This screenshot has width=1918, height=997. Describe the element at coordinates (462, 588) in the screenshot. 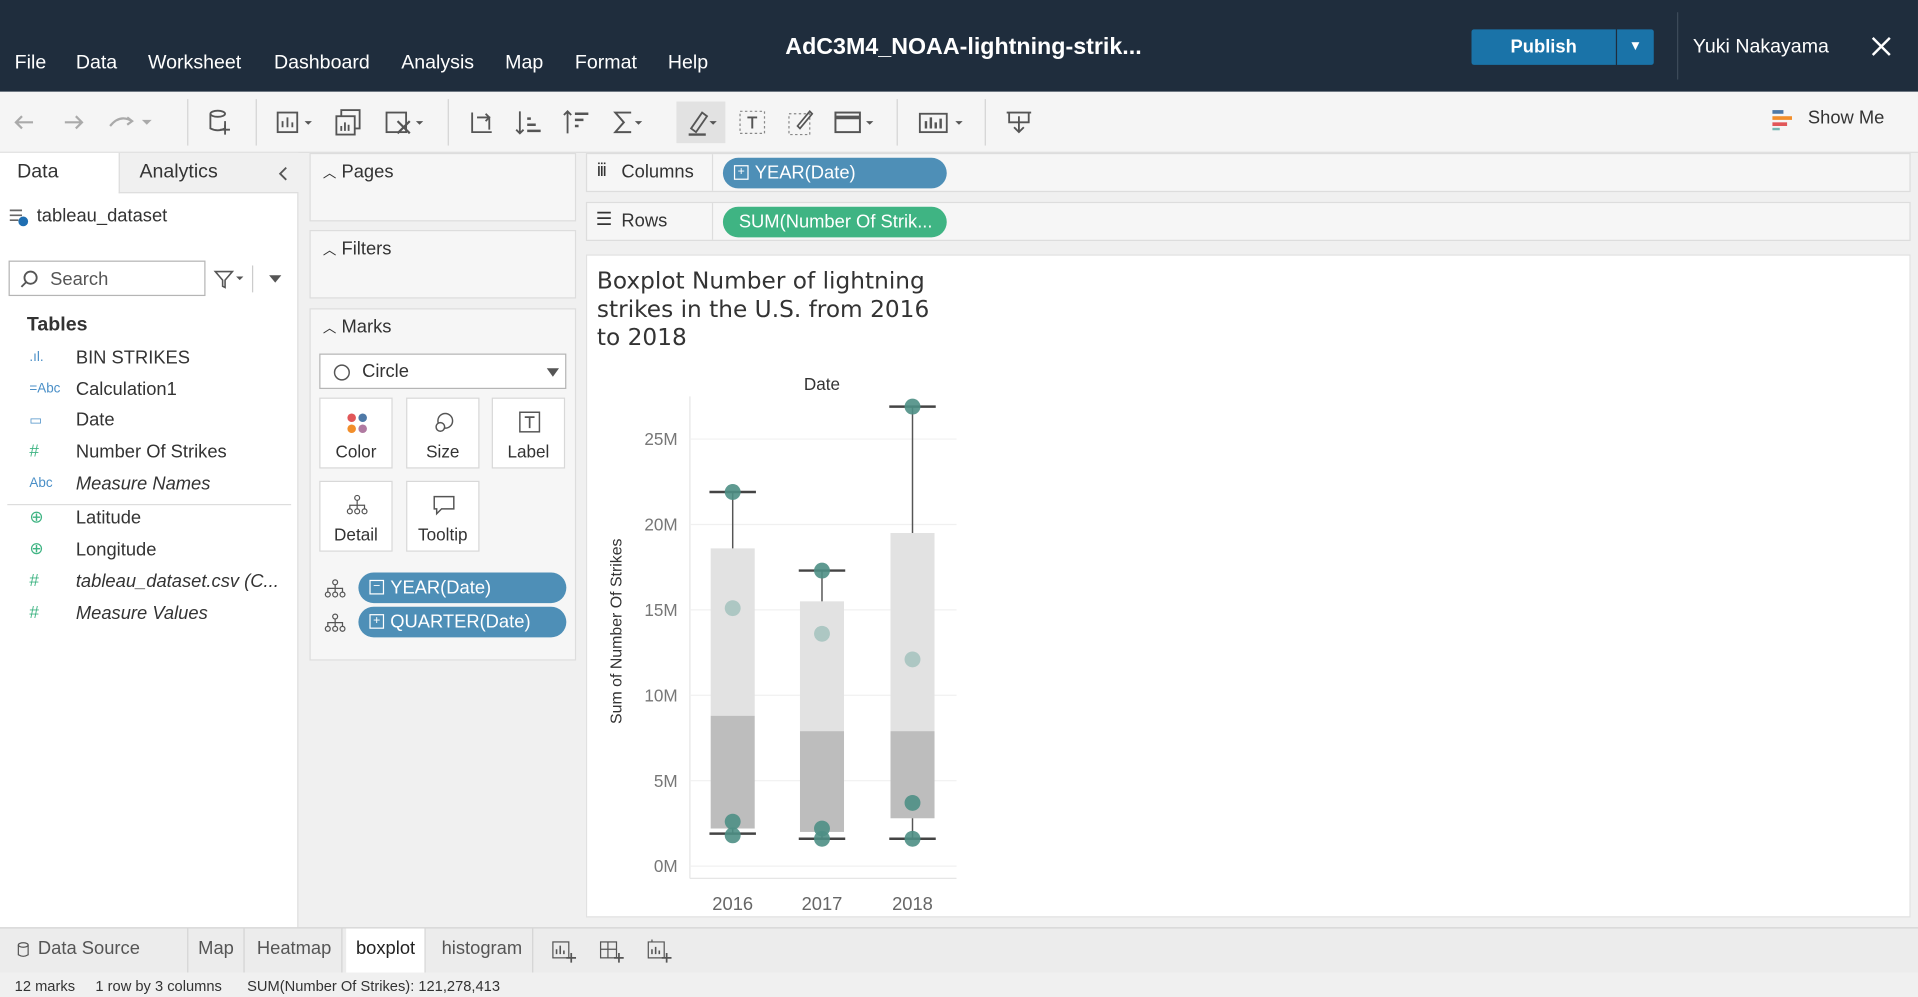

I see `marks-pill-year: − YEAR(Date)` at that location.